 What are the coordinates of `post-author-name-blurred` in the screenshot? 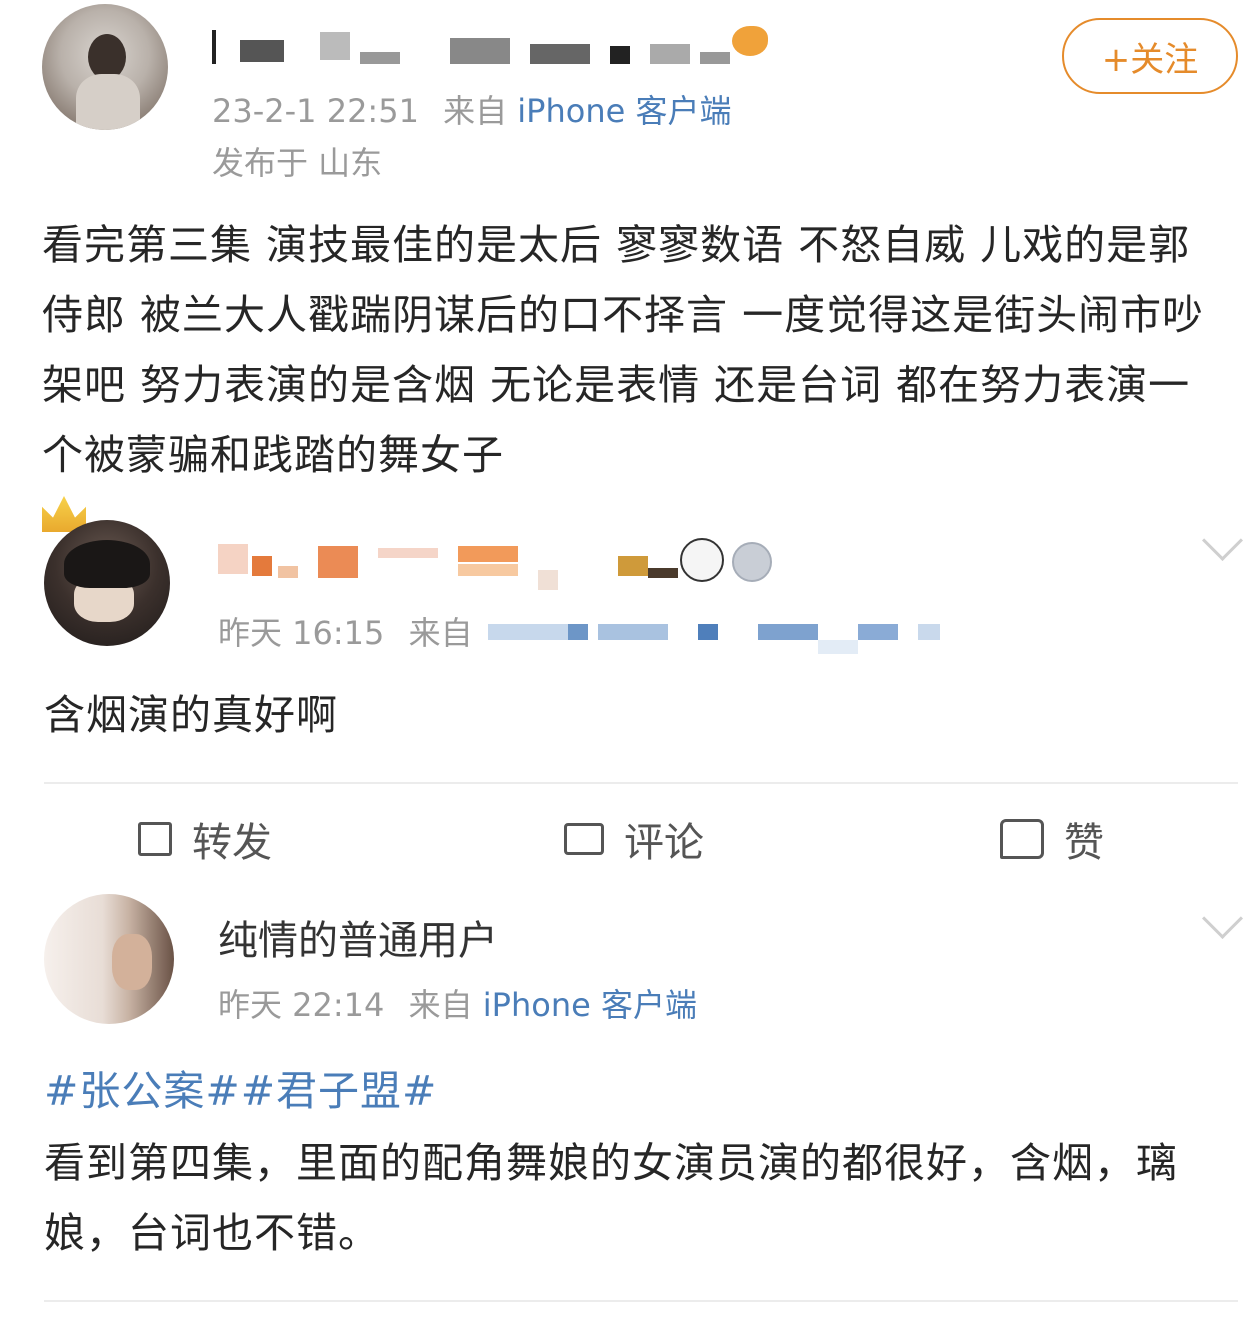 It's located at (475, 48).